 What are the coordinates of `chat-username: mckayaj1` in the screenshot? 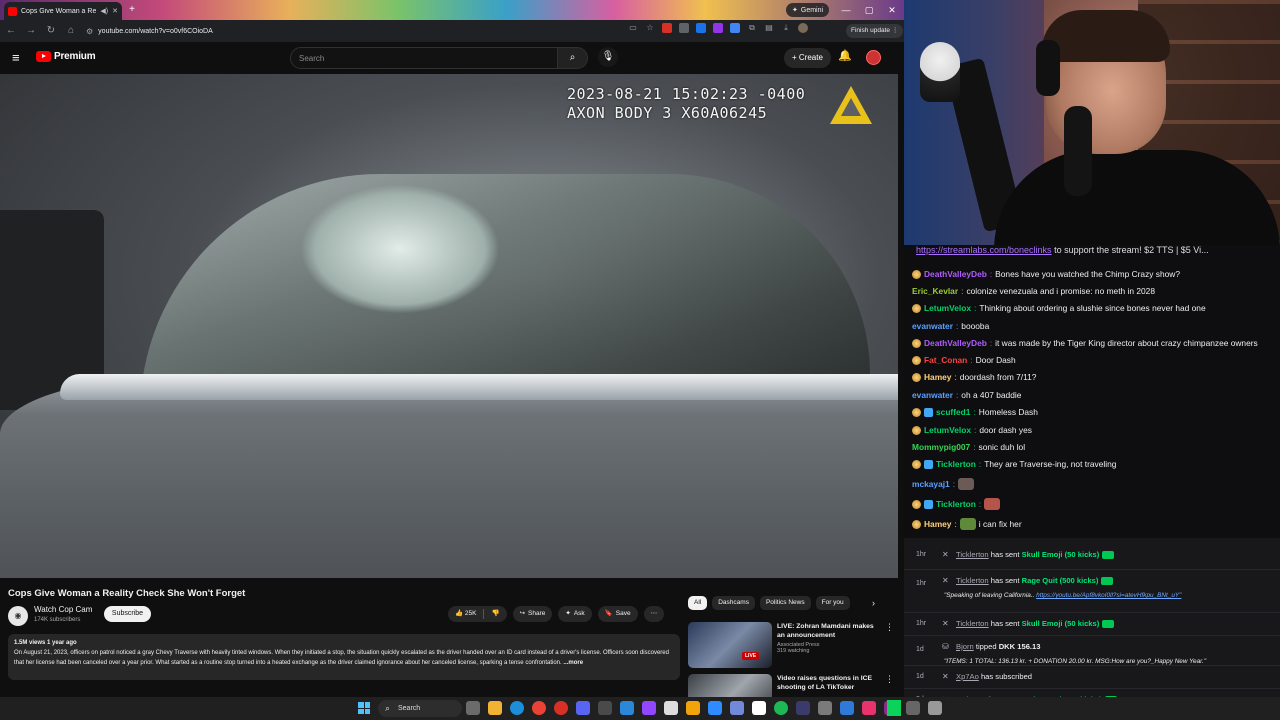 It's located at (931, 484).